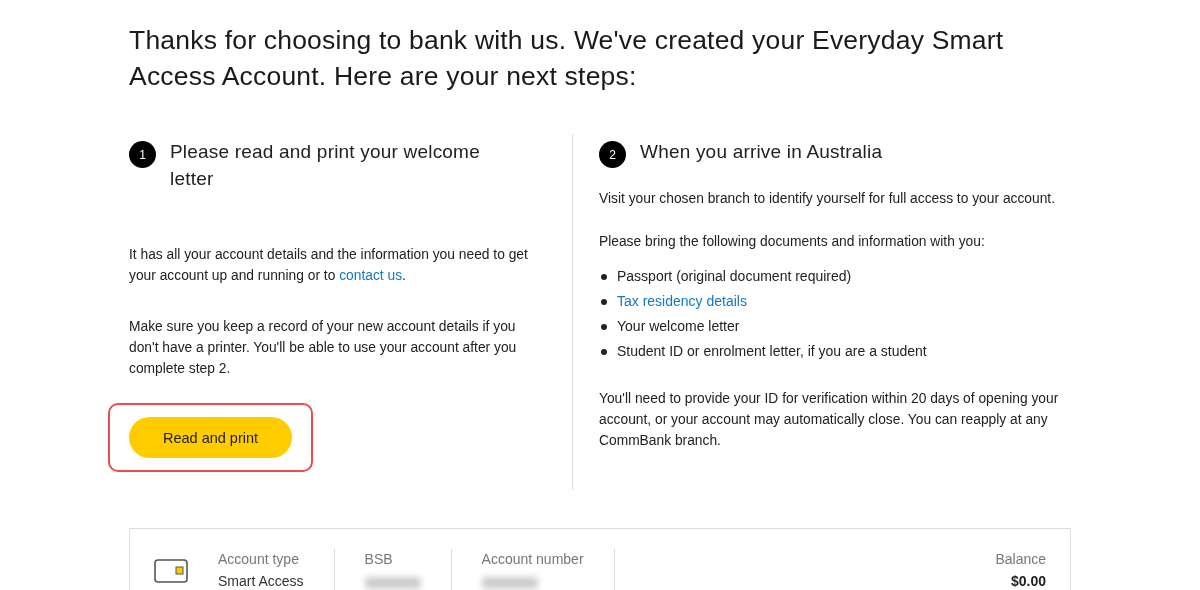 This screenshot has height=590, width=1200. Describe the element at coordinates (210, 437) in the screenshot. I see `read-and-print-button: Read and print` at that location.